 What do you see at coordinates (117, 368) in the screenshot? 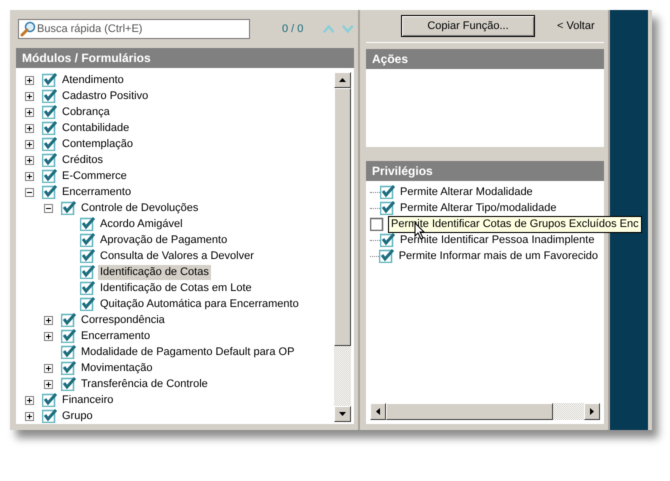
I see `tree-item: Movimentação` at bounding box center [117, 368].